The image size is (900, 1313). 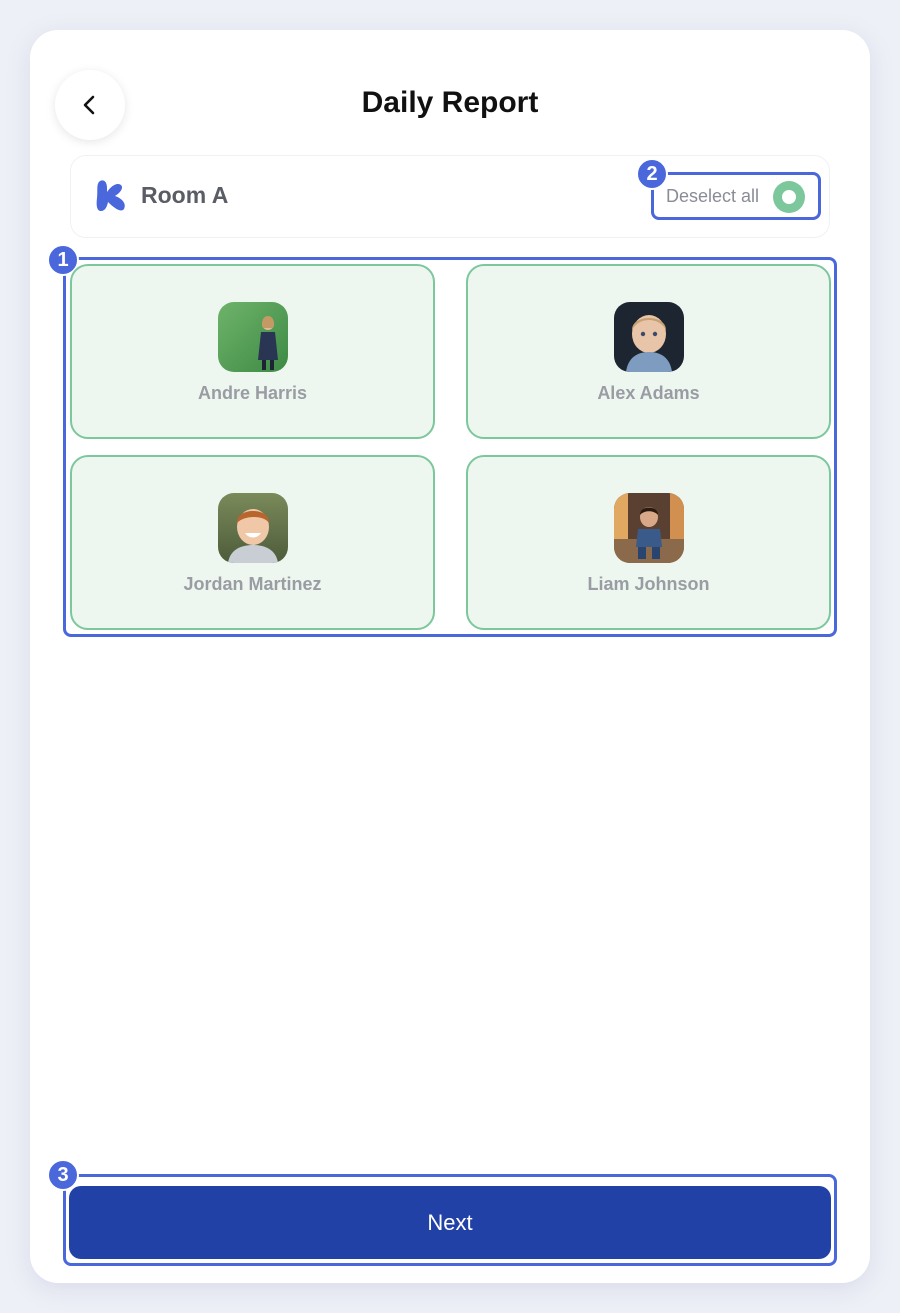 I want to click on room-name: Room A, so click(x=185, y=195).